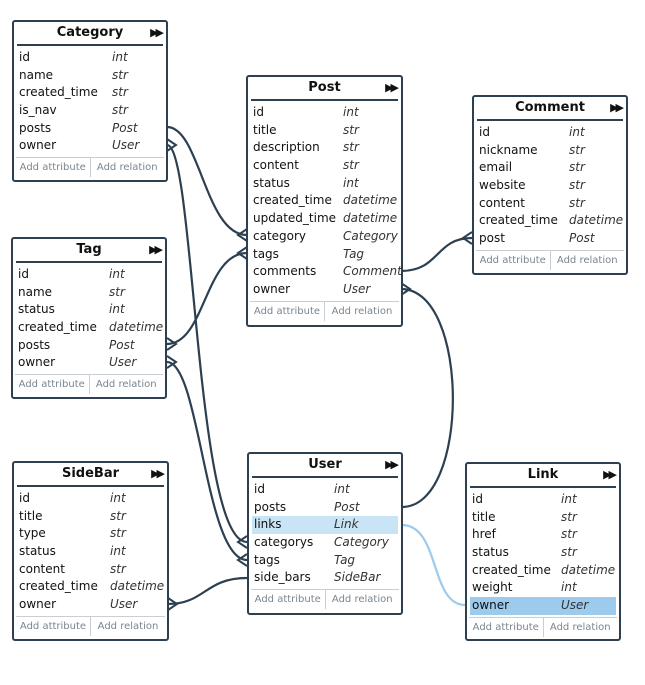 The image size is (645, 685). Describe the element at coordinates (207, 461) in the screenshot. I see `relation-tag-owner` at that location.